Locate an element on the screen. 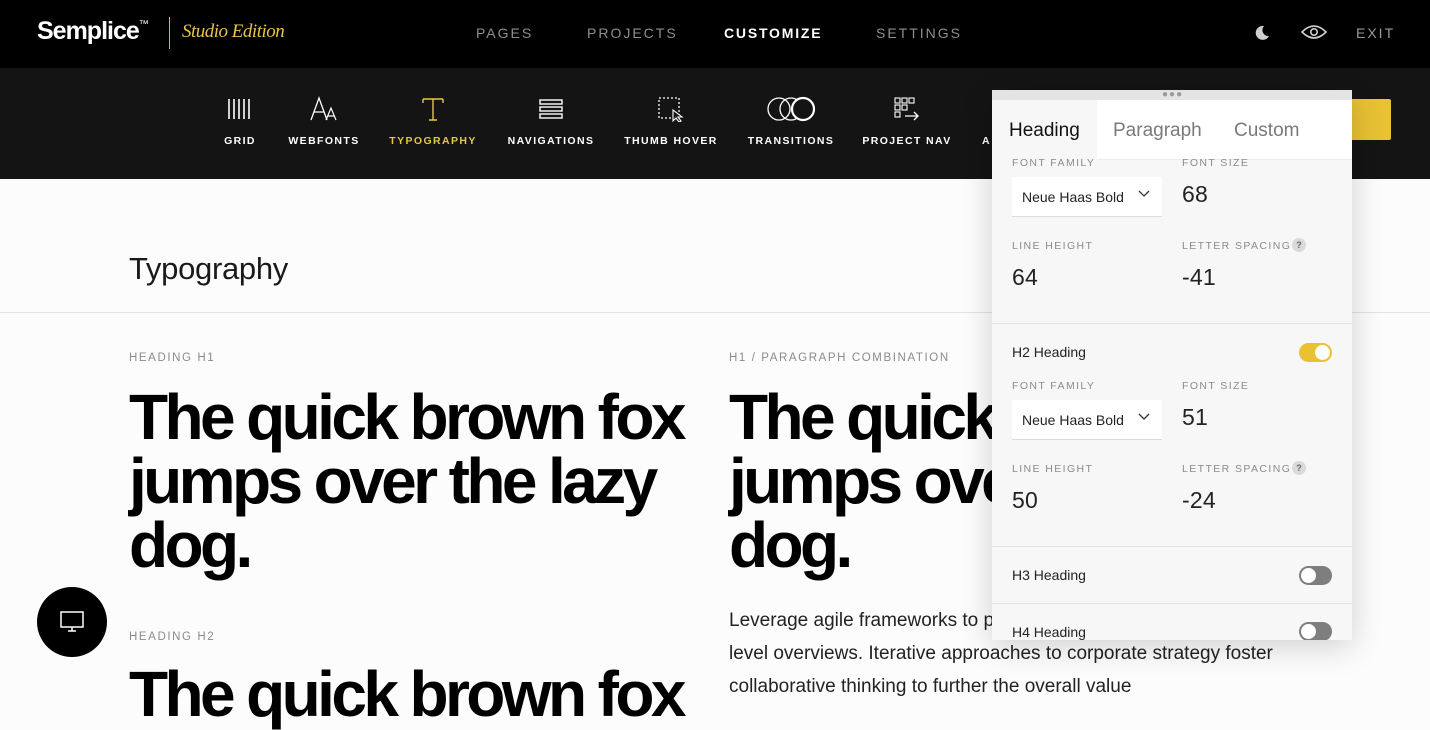 The image size is (1430, 730). h1-section-label: HEADING H1 is located at coordinates (172, 358).